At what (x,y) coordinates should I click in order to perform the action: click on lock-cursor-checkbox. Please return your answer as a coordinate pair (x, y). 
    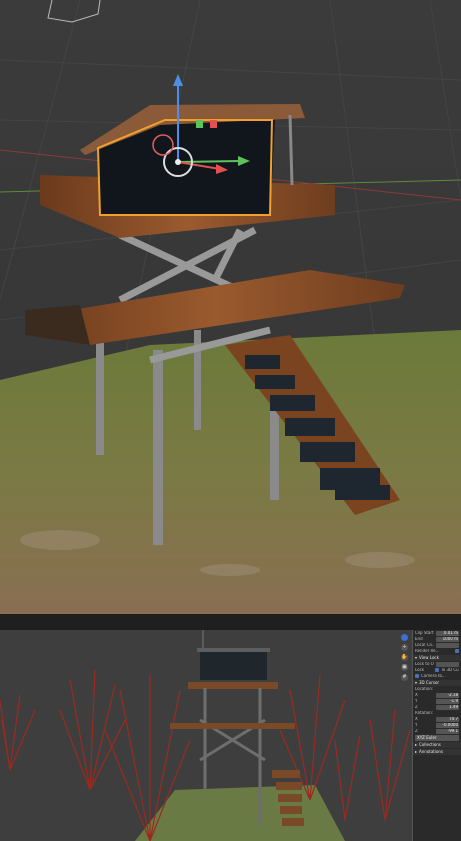
    Looking at the image, I should click on (437, 670).